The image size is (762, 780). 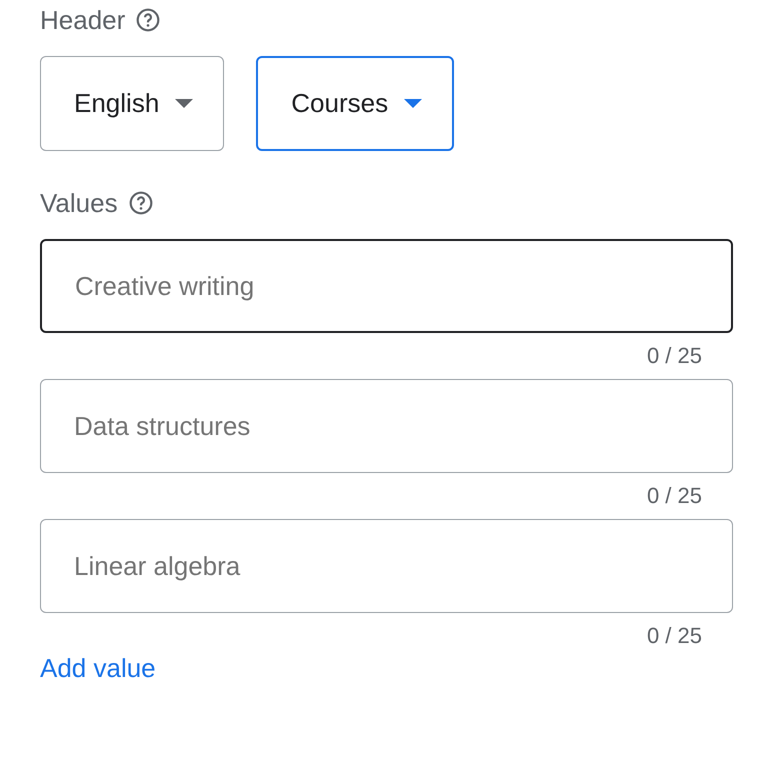 I want to click on value-field: Creative writing, so click(x=386, y=286).